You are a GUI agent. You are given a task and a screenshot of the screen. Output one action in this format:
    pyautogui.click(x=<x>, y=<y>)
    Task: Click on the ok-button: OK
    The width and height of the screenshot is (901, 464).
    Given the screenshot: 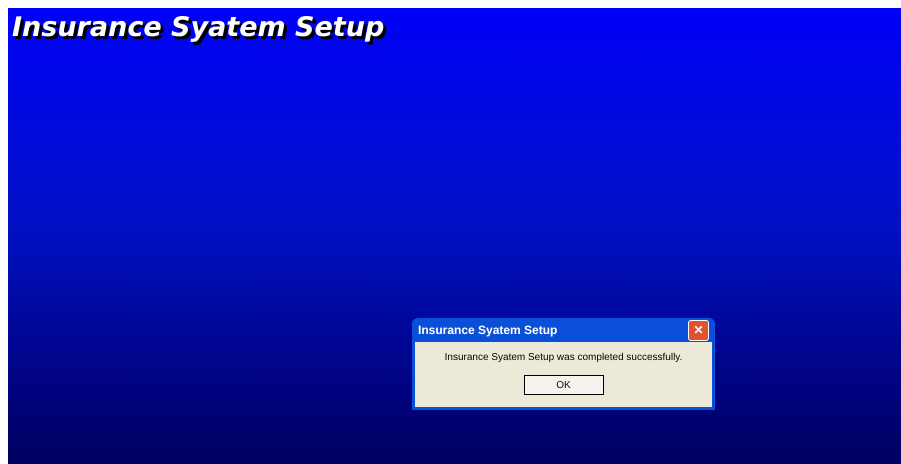 What is the action you would take?
    pyautogui.click(x=564, y=385)
    